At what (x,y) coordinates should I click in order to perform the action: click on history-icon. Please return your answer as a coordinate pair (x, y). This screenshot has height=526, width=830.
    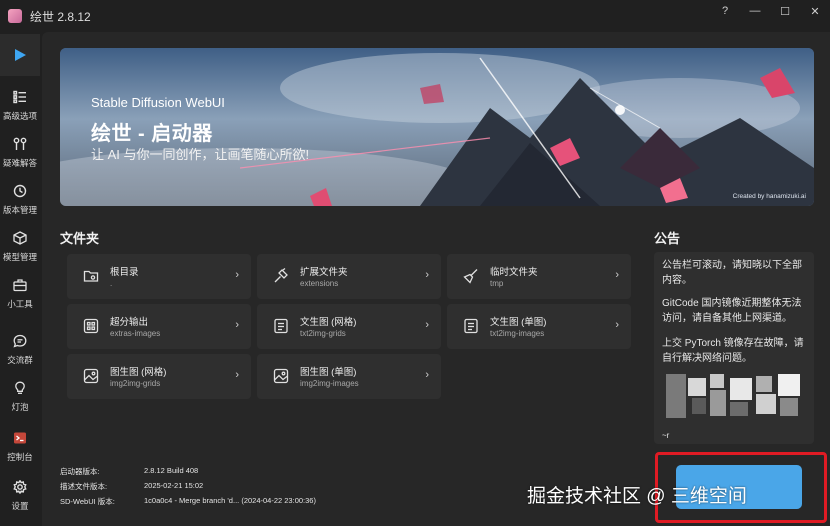
    Looking at the image, I should click on (20, 191).